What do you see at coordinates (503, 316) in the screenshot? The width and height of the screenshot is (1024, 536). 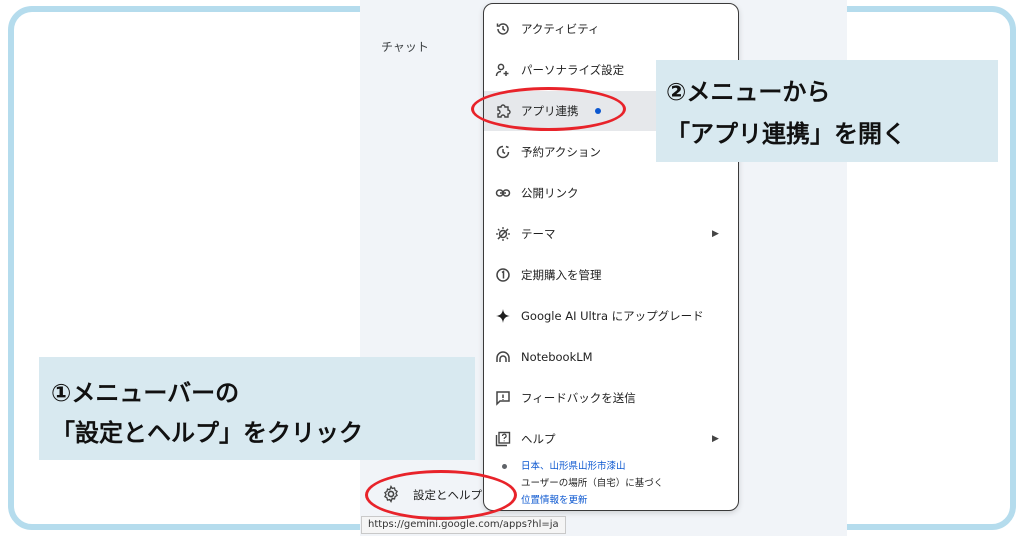 I see `sparkle-icon` at bounding box center [503, 316].